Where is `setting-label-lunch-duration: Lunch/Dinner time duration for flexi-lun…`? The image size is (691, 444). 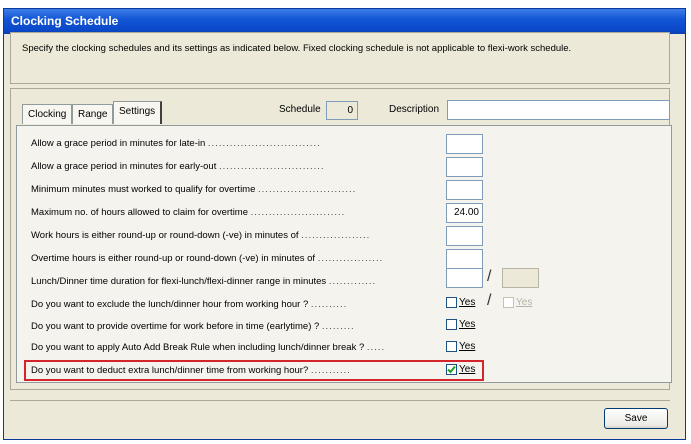
setting-label-lunch-duration: Lunch/Dinner time duration for flexi-lun… is located at coordinates (204, 281).